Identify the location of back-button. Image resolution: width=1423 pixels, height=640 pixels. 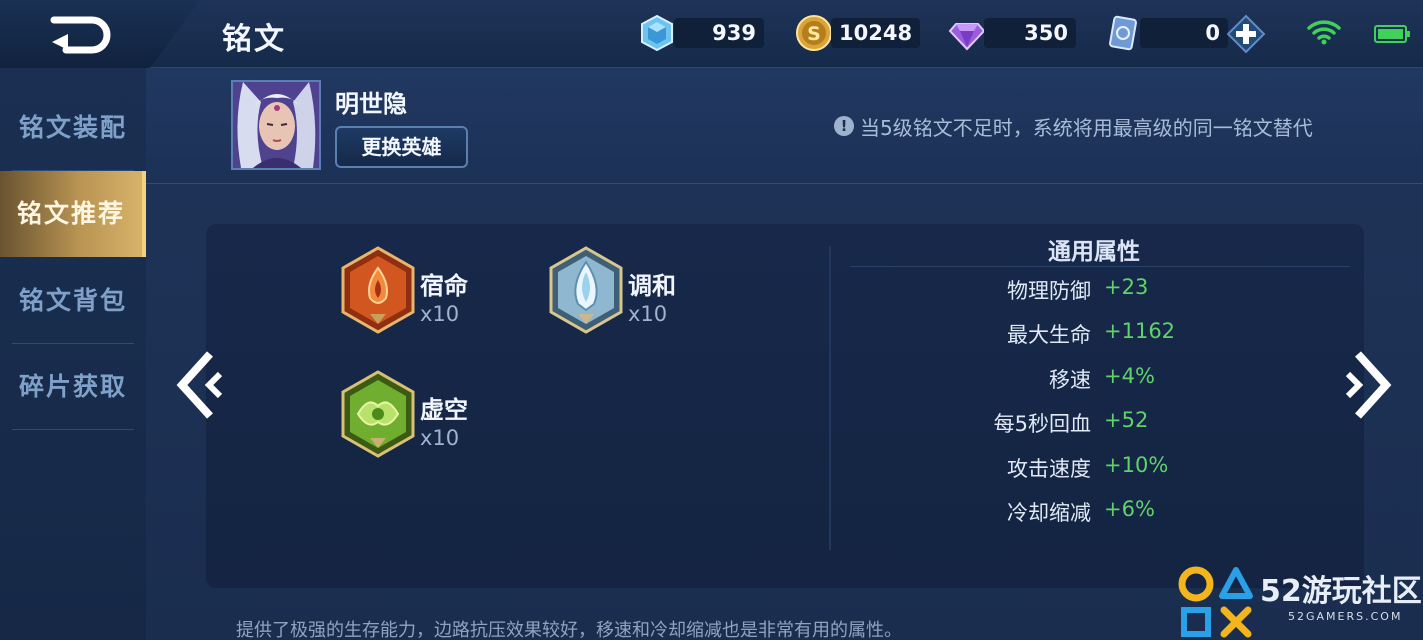
(81, 35).